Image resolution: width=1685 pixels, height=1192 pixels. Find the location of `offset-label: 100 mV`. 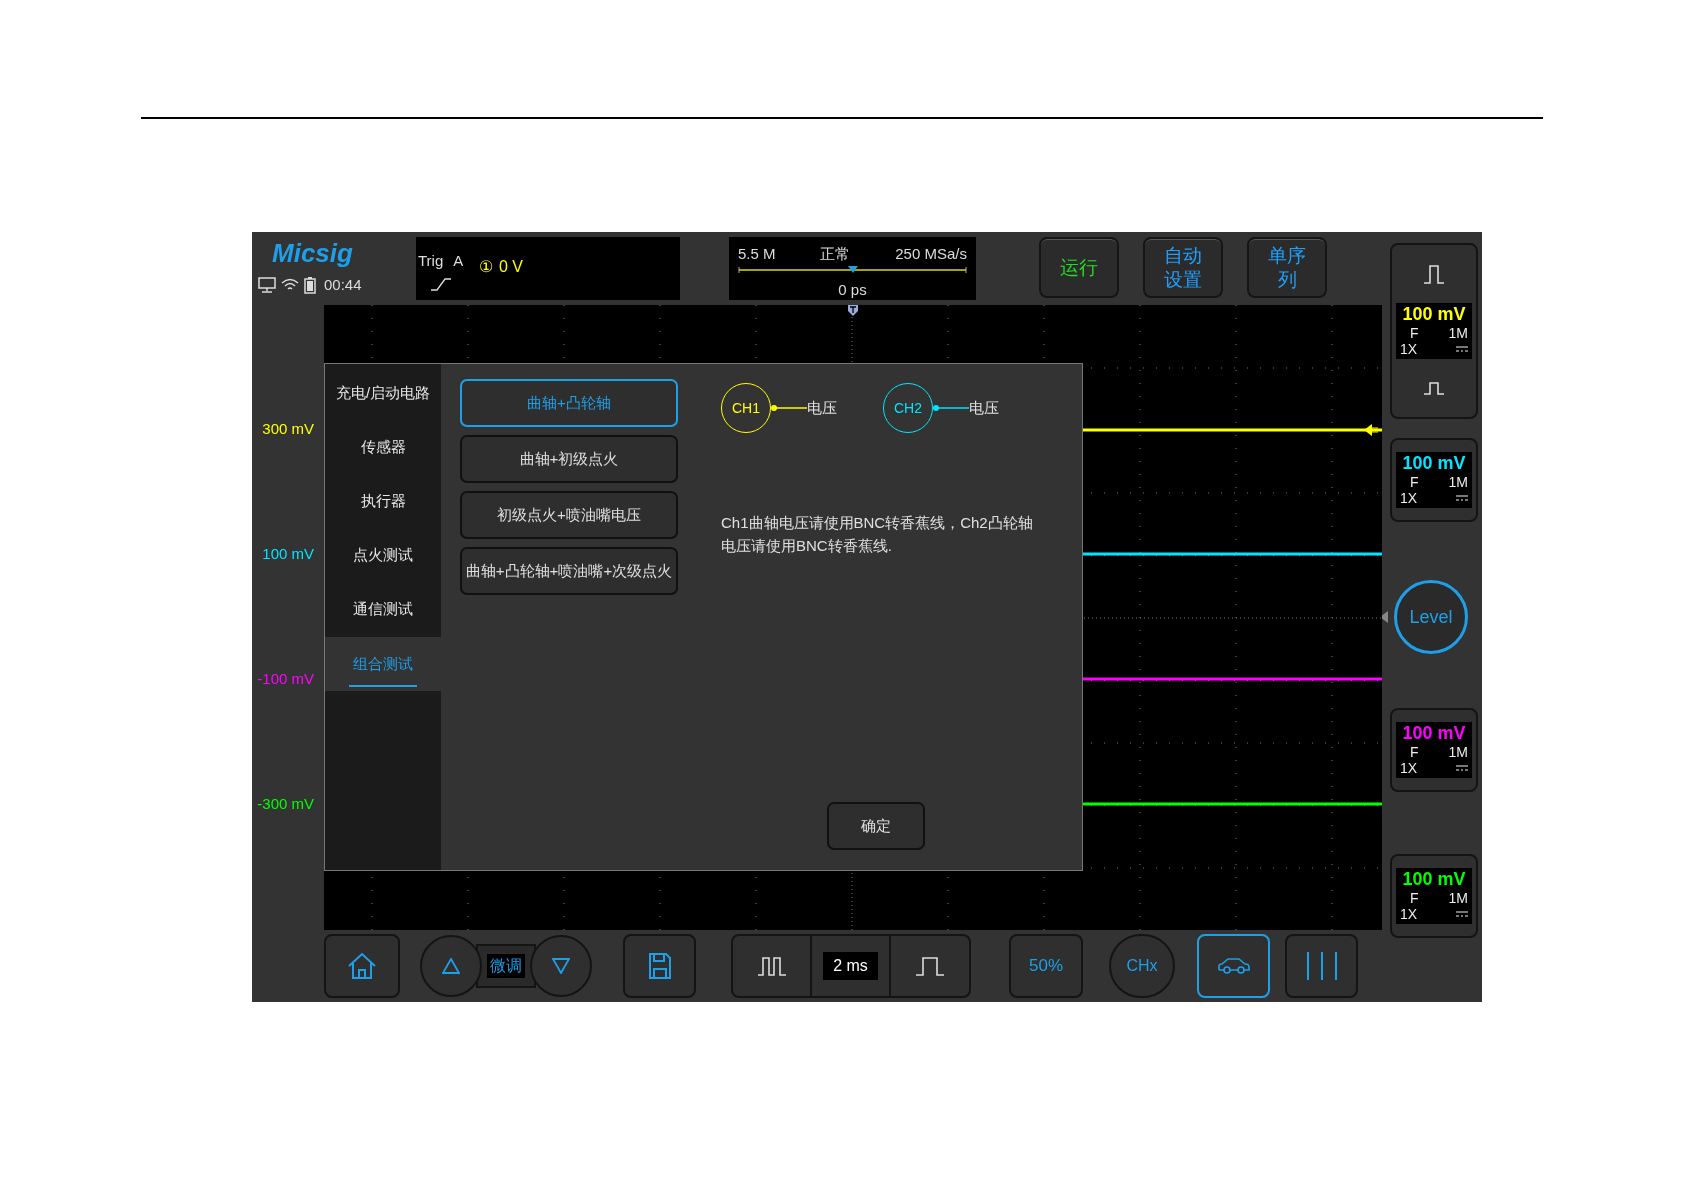

offset-label: 100 mV is located at coordinates (288, 554).